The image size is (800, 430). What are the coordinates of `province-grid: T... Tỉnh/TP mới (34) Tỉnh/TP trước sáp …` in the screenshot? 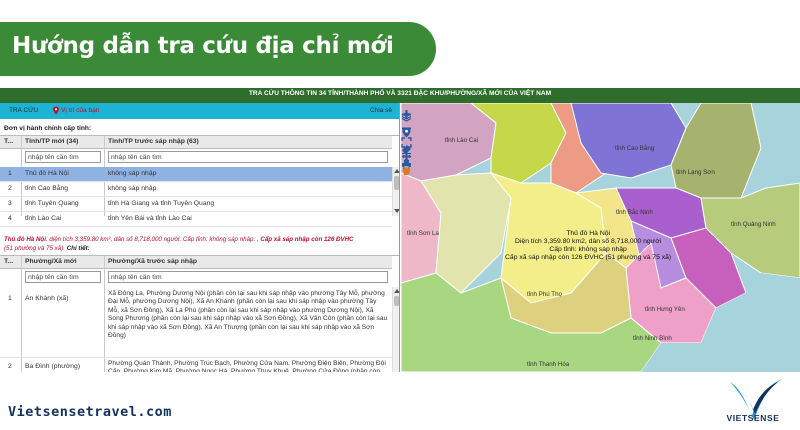 It's located at (199, 181).